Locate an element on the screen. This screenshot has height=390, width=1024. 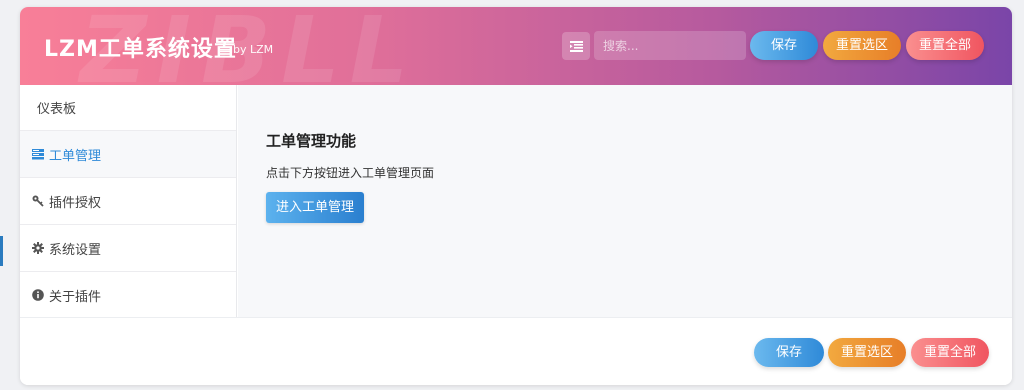
sidebar: 仪表板 工单管理 插件授权 系统设置 关于插件 is located at coordinates (128, 202).